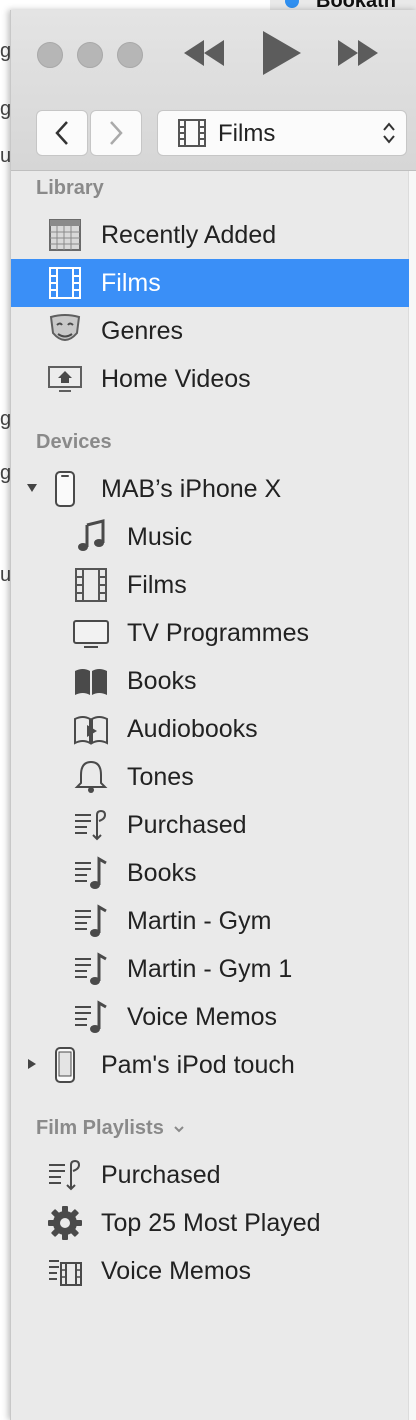  What do you see at coordinates (210, 777) in the screenshot?
I see `device-item-tones: Tones` at bounding box center [210, 777].